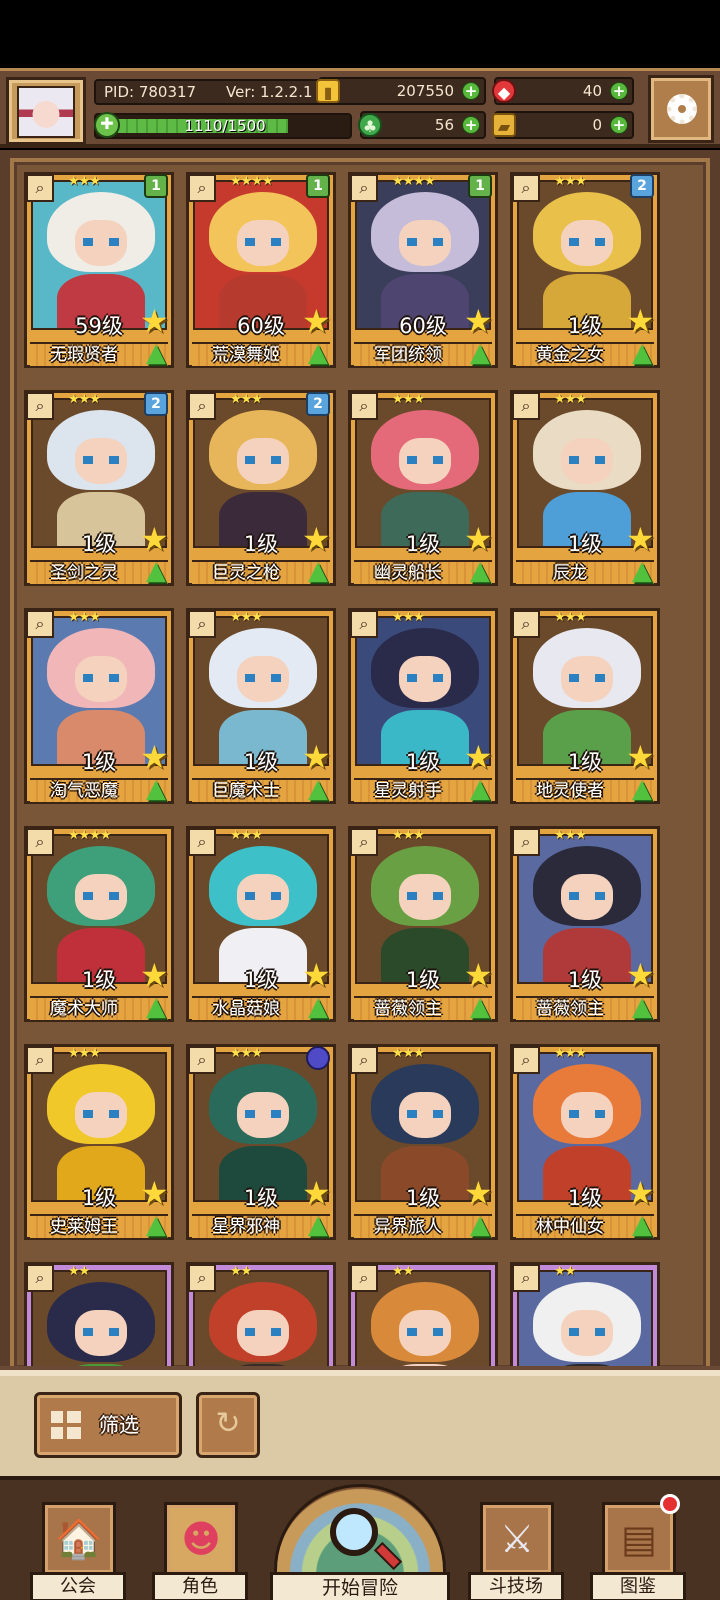  I want to click on add-gold-button: +, so click(471, 91).